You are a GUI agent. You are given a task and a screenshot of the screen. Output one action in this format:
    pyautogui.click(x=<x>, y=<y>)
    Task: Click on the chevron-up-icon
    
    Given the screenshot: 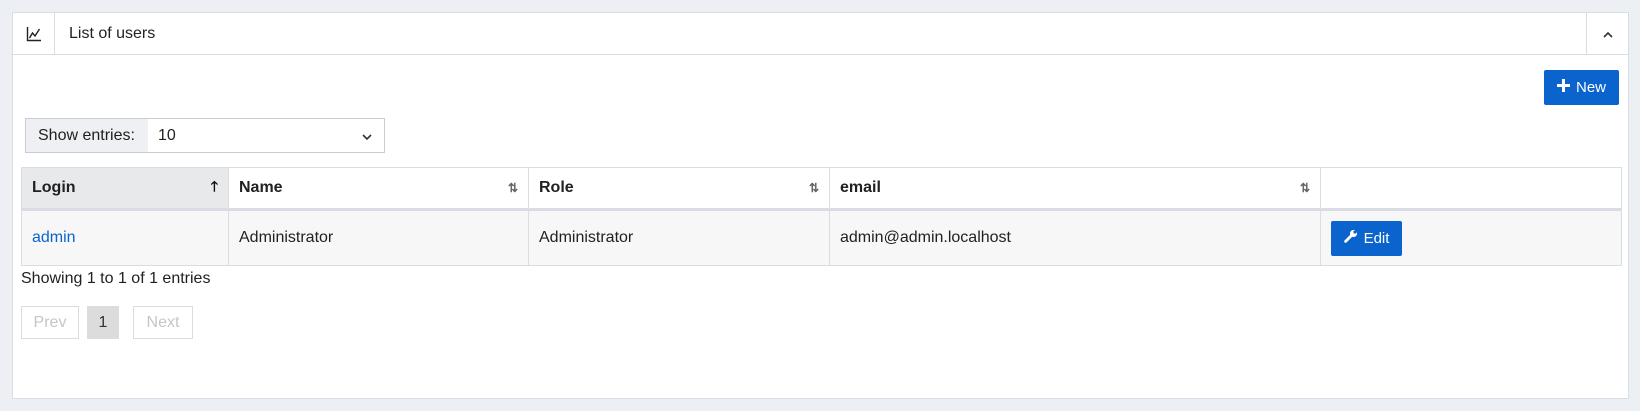 What is the action you would take?
    pyautogui.click(x=1607, y=34)
    